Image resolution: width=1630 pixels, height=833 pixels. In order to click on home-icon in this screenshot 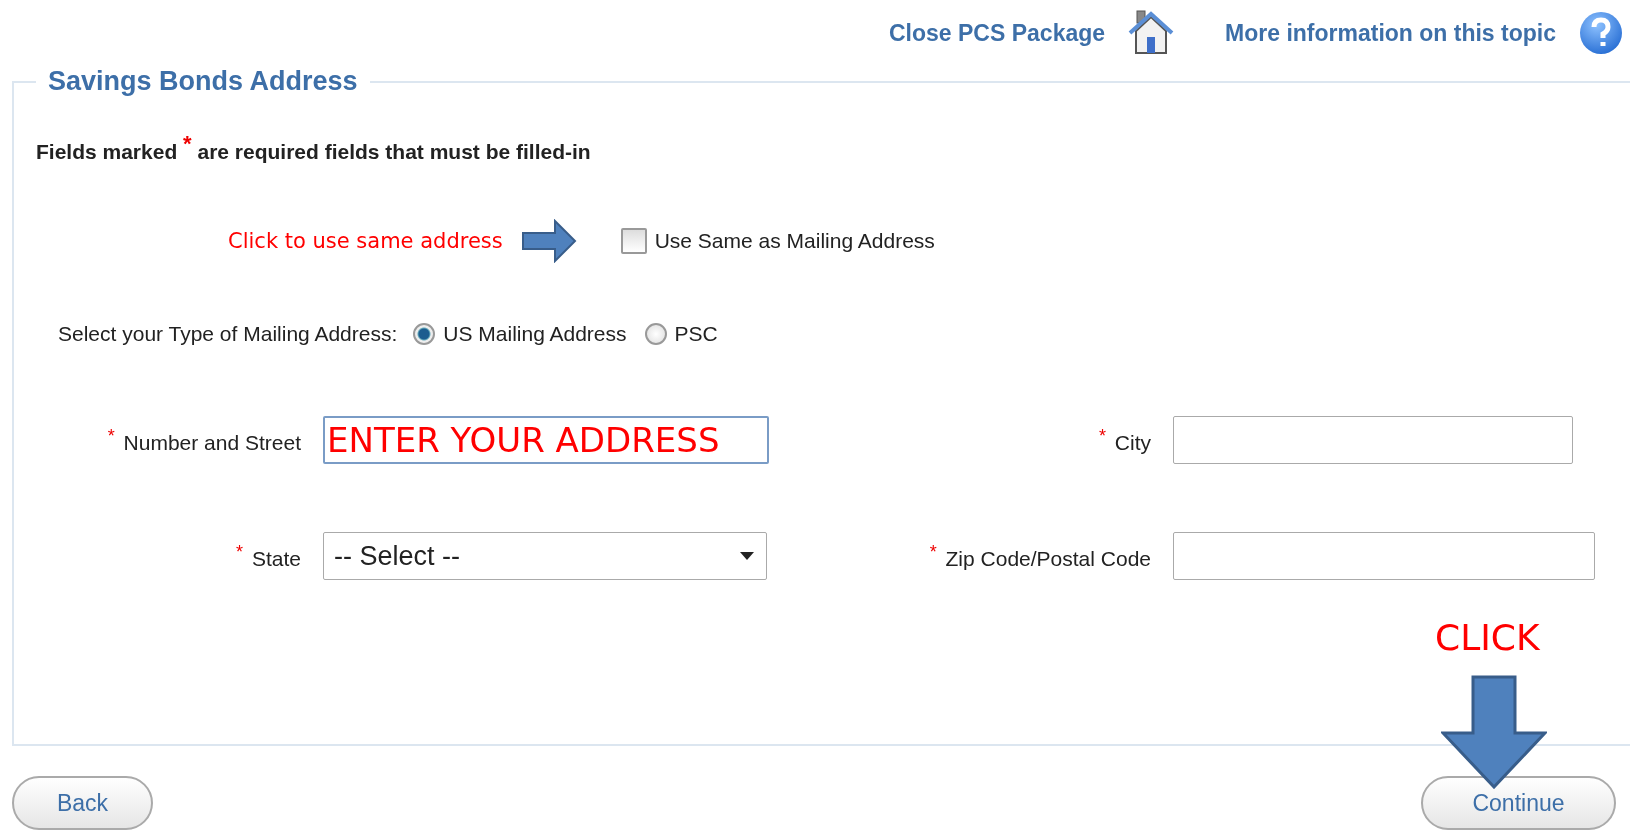, I will do `click(1151, 33)`.